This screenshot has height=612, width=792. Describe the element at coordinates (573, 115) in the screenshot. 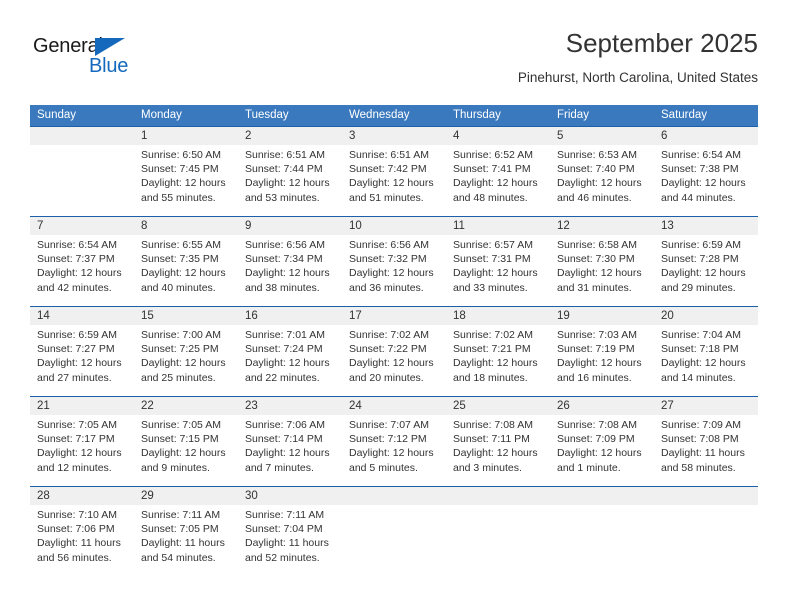

I see `weekday-header-friday: Friday` at that location.